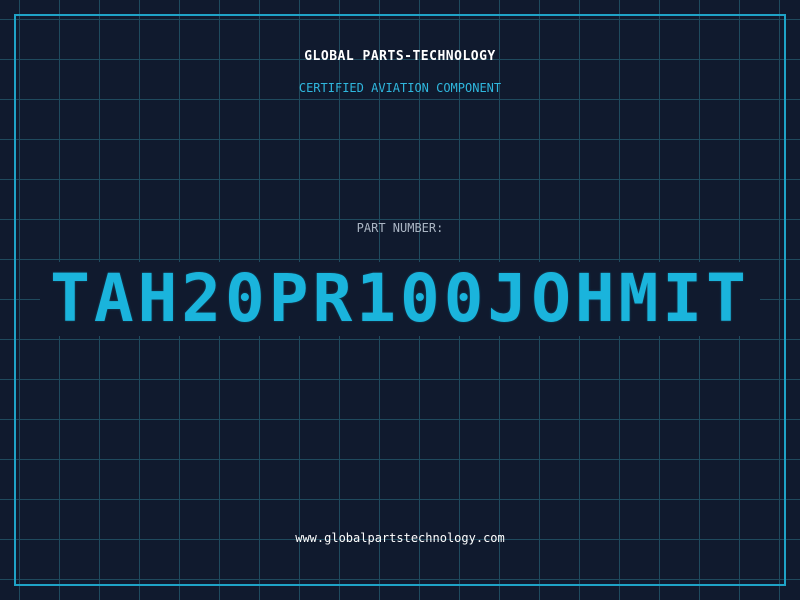  Describe the element at coordinates (400, 538) in the screenshot. I see `website-link: www.globalpartstechnology.com` at that location.